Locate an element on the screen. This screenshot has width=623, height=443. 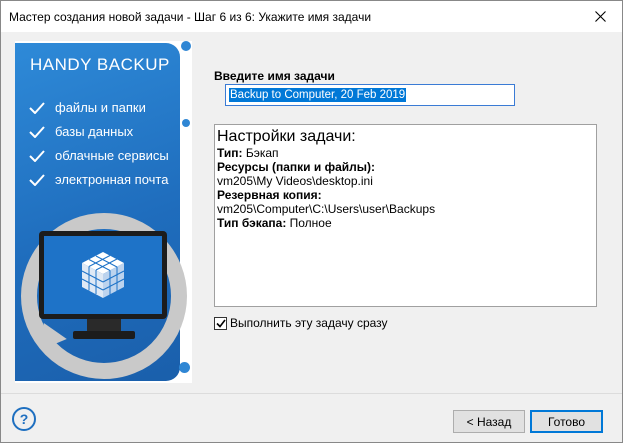
task-name-value: Backup to Computer, 20 Feb 2019 is located at coordinates (318, 95).